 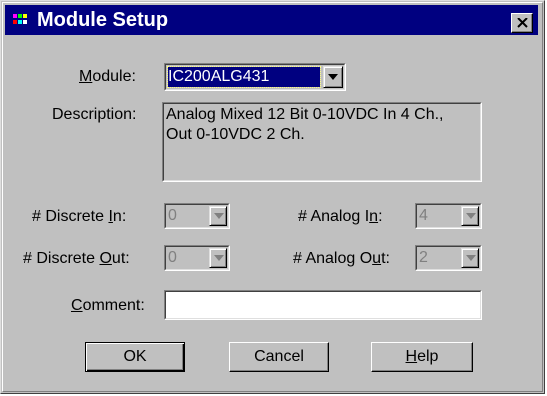 What do you see at coordinates (271, 20) in the screenshot?
I see `title-bar: Module Setup` at bounding box center [271, 20].